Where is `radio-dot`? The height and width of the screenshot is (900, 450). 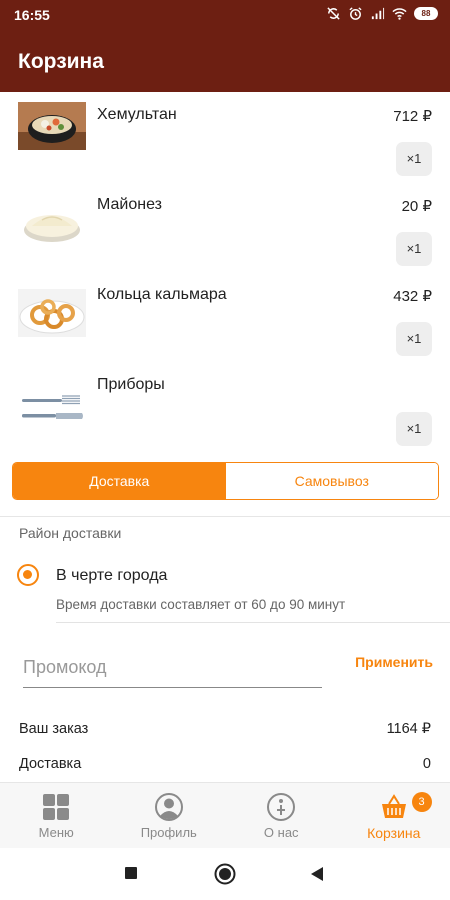 radio-dot is located at coordinates (27, 574).